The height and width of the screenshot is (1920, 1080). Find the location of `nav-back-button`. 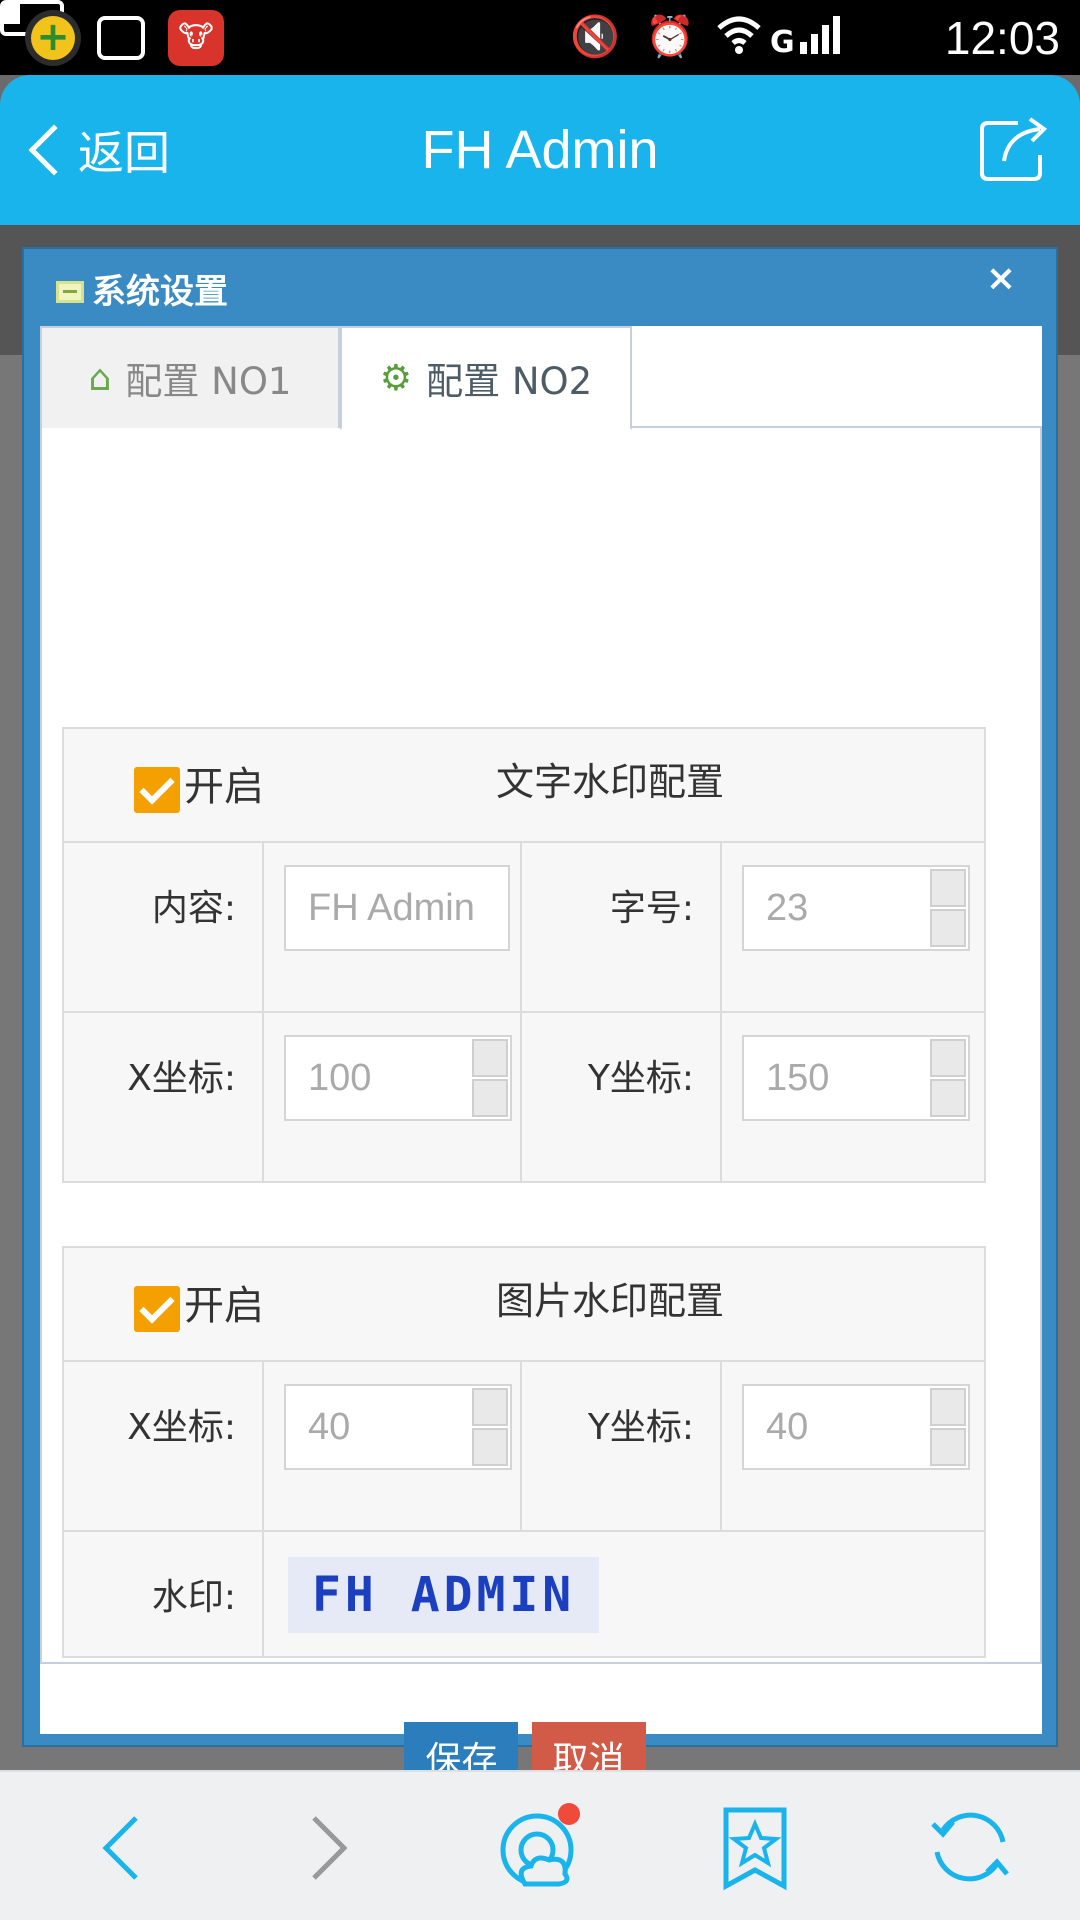

nav-back-button is located at coordinates (125, 1847).